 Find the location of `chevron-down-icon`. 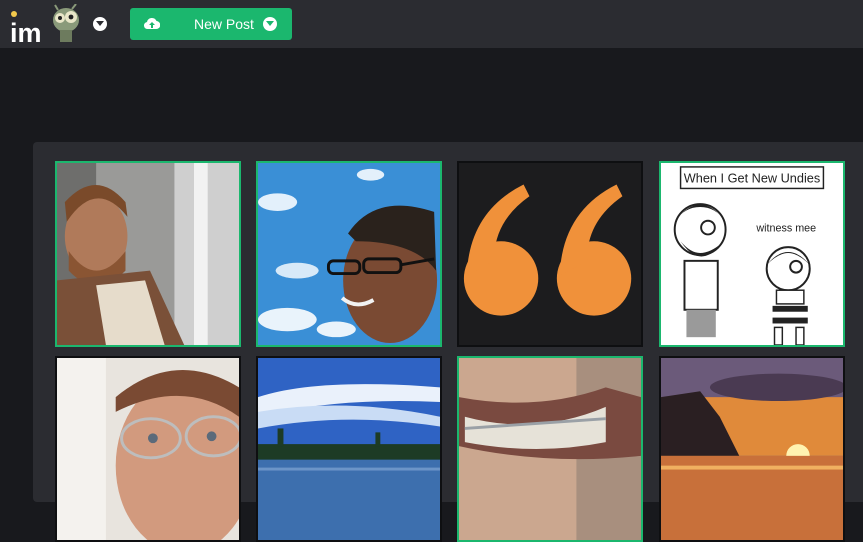

chevron-down-icon is located at coordinates (270, 24).